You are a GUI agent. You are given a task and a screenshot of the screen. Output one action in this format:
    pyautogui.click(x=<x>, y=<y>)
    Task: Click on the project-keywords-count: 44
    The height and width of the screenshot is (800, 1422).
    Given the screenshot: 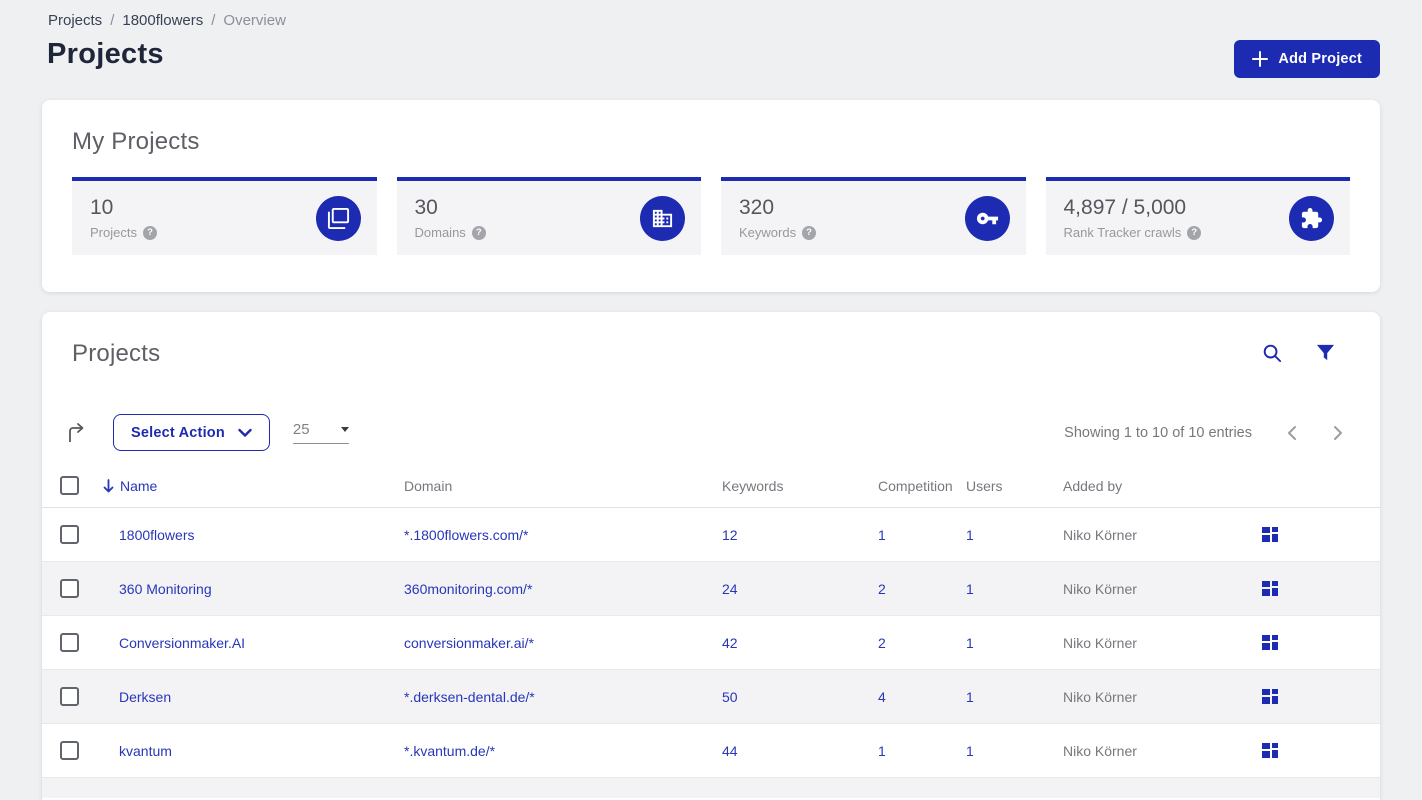 What is the action you would take?
    pyautogui.click(x=730, y=750)
    